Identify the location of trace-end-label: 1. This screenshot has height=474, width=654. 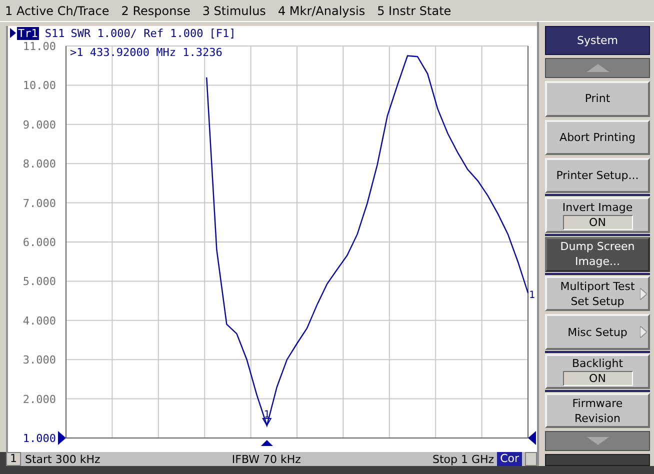
(532, 295).